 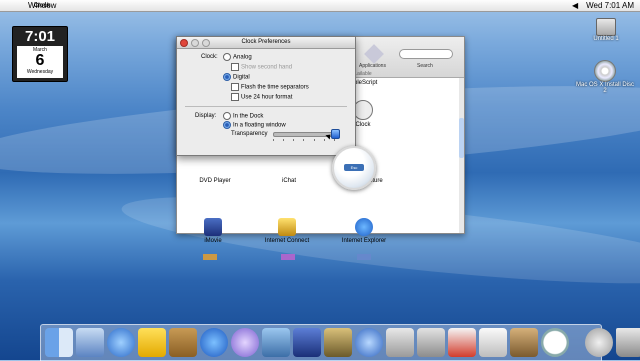 I want to click on display-label: Display:, so click(x=206, y=116).